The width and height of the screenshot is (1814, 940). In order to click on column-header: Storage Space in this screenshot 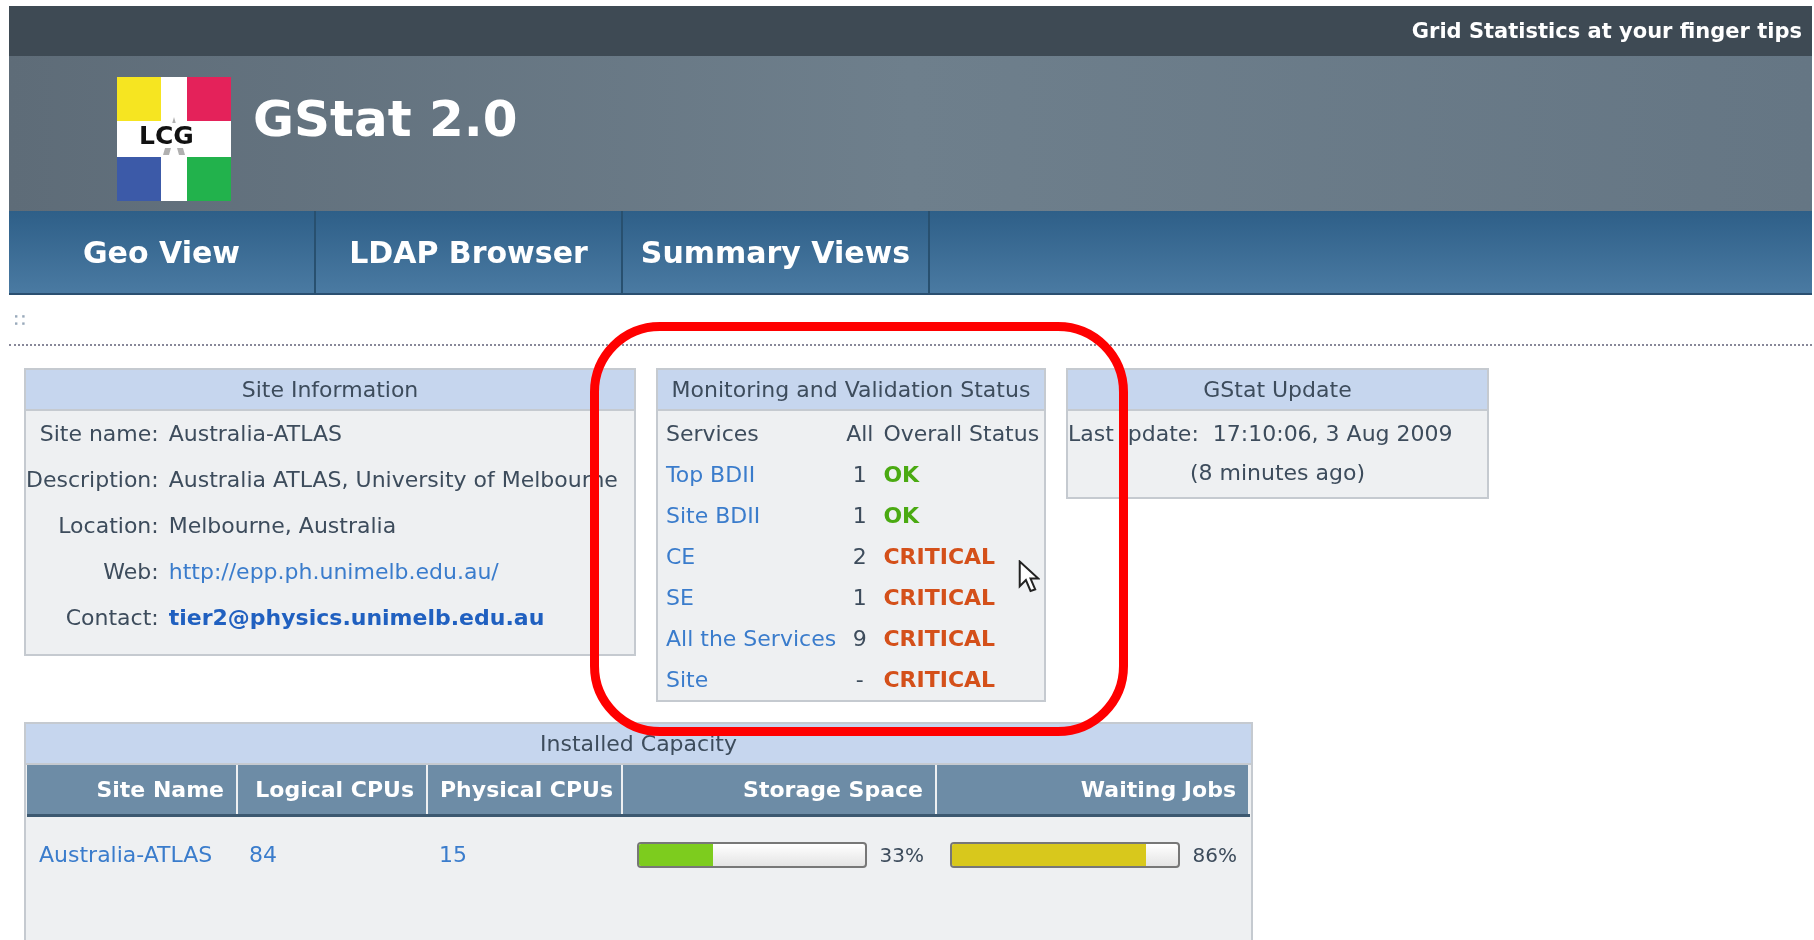, I will do `click(779, 790)`.